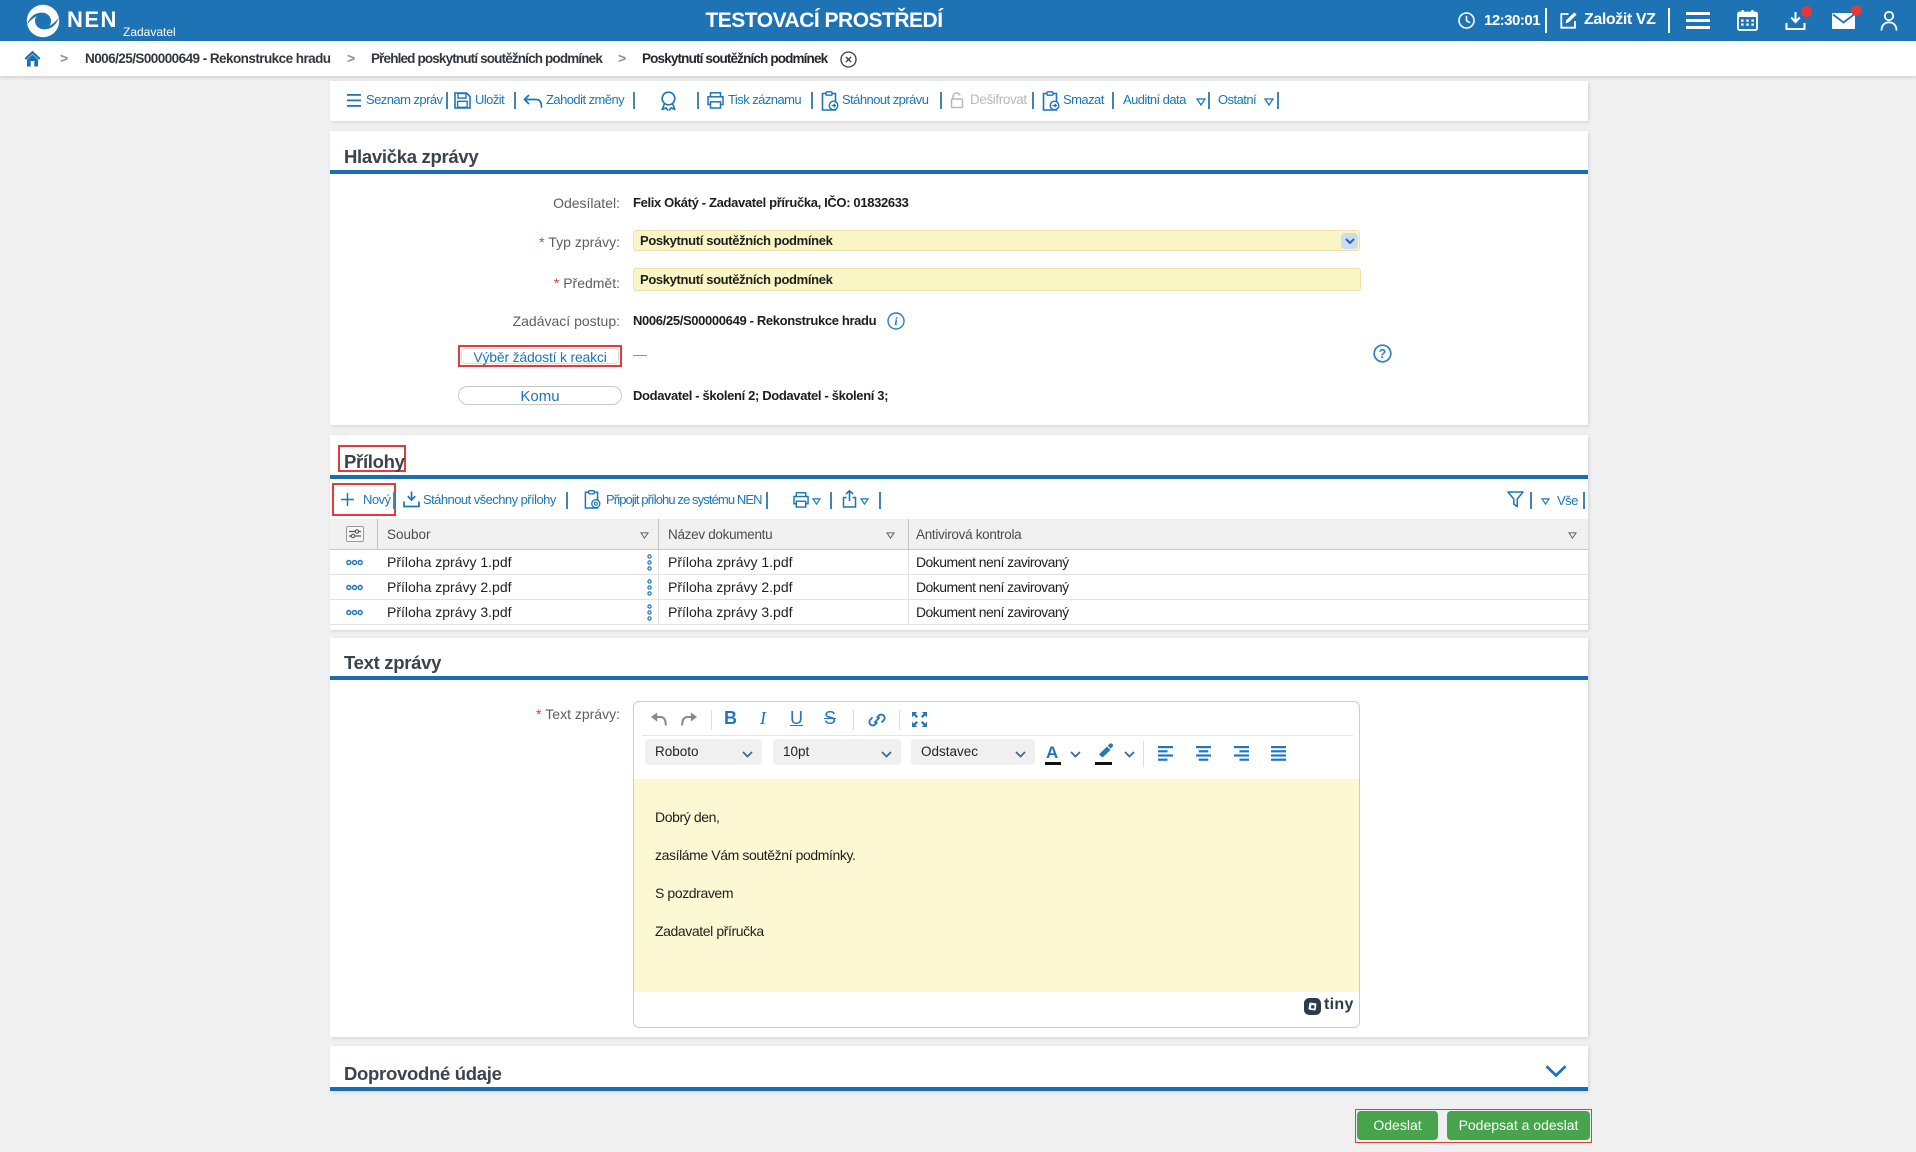 The height and width of the screenshot is (1152, 1916). What do you see at coordinates (896, 321) in the screenshot?
I see `svg-text: i` at bounding box center [896, 321].